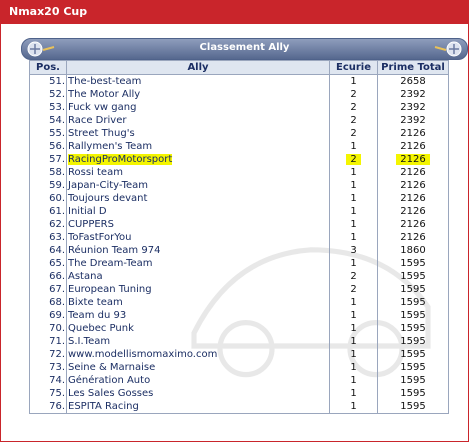  I want to click on ally-name-link: ToFastForYou, so click(198, 237).